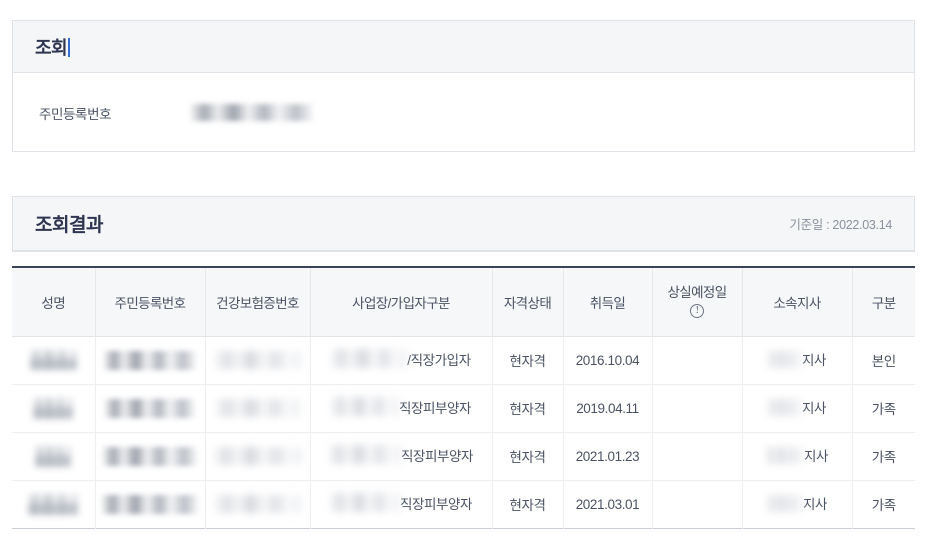  I want to click on col-header-name-label: 성명, so click(53, 303).